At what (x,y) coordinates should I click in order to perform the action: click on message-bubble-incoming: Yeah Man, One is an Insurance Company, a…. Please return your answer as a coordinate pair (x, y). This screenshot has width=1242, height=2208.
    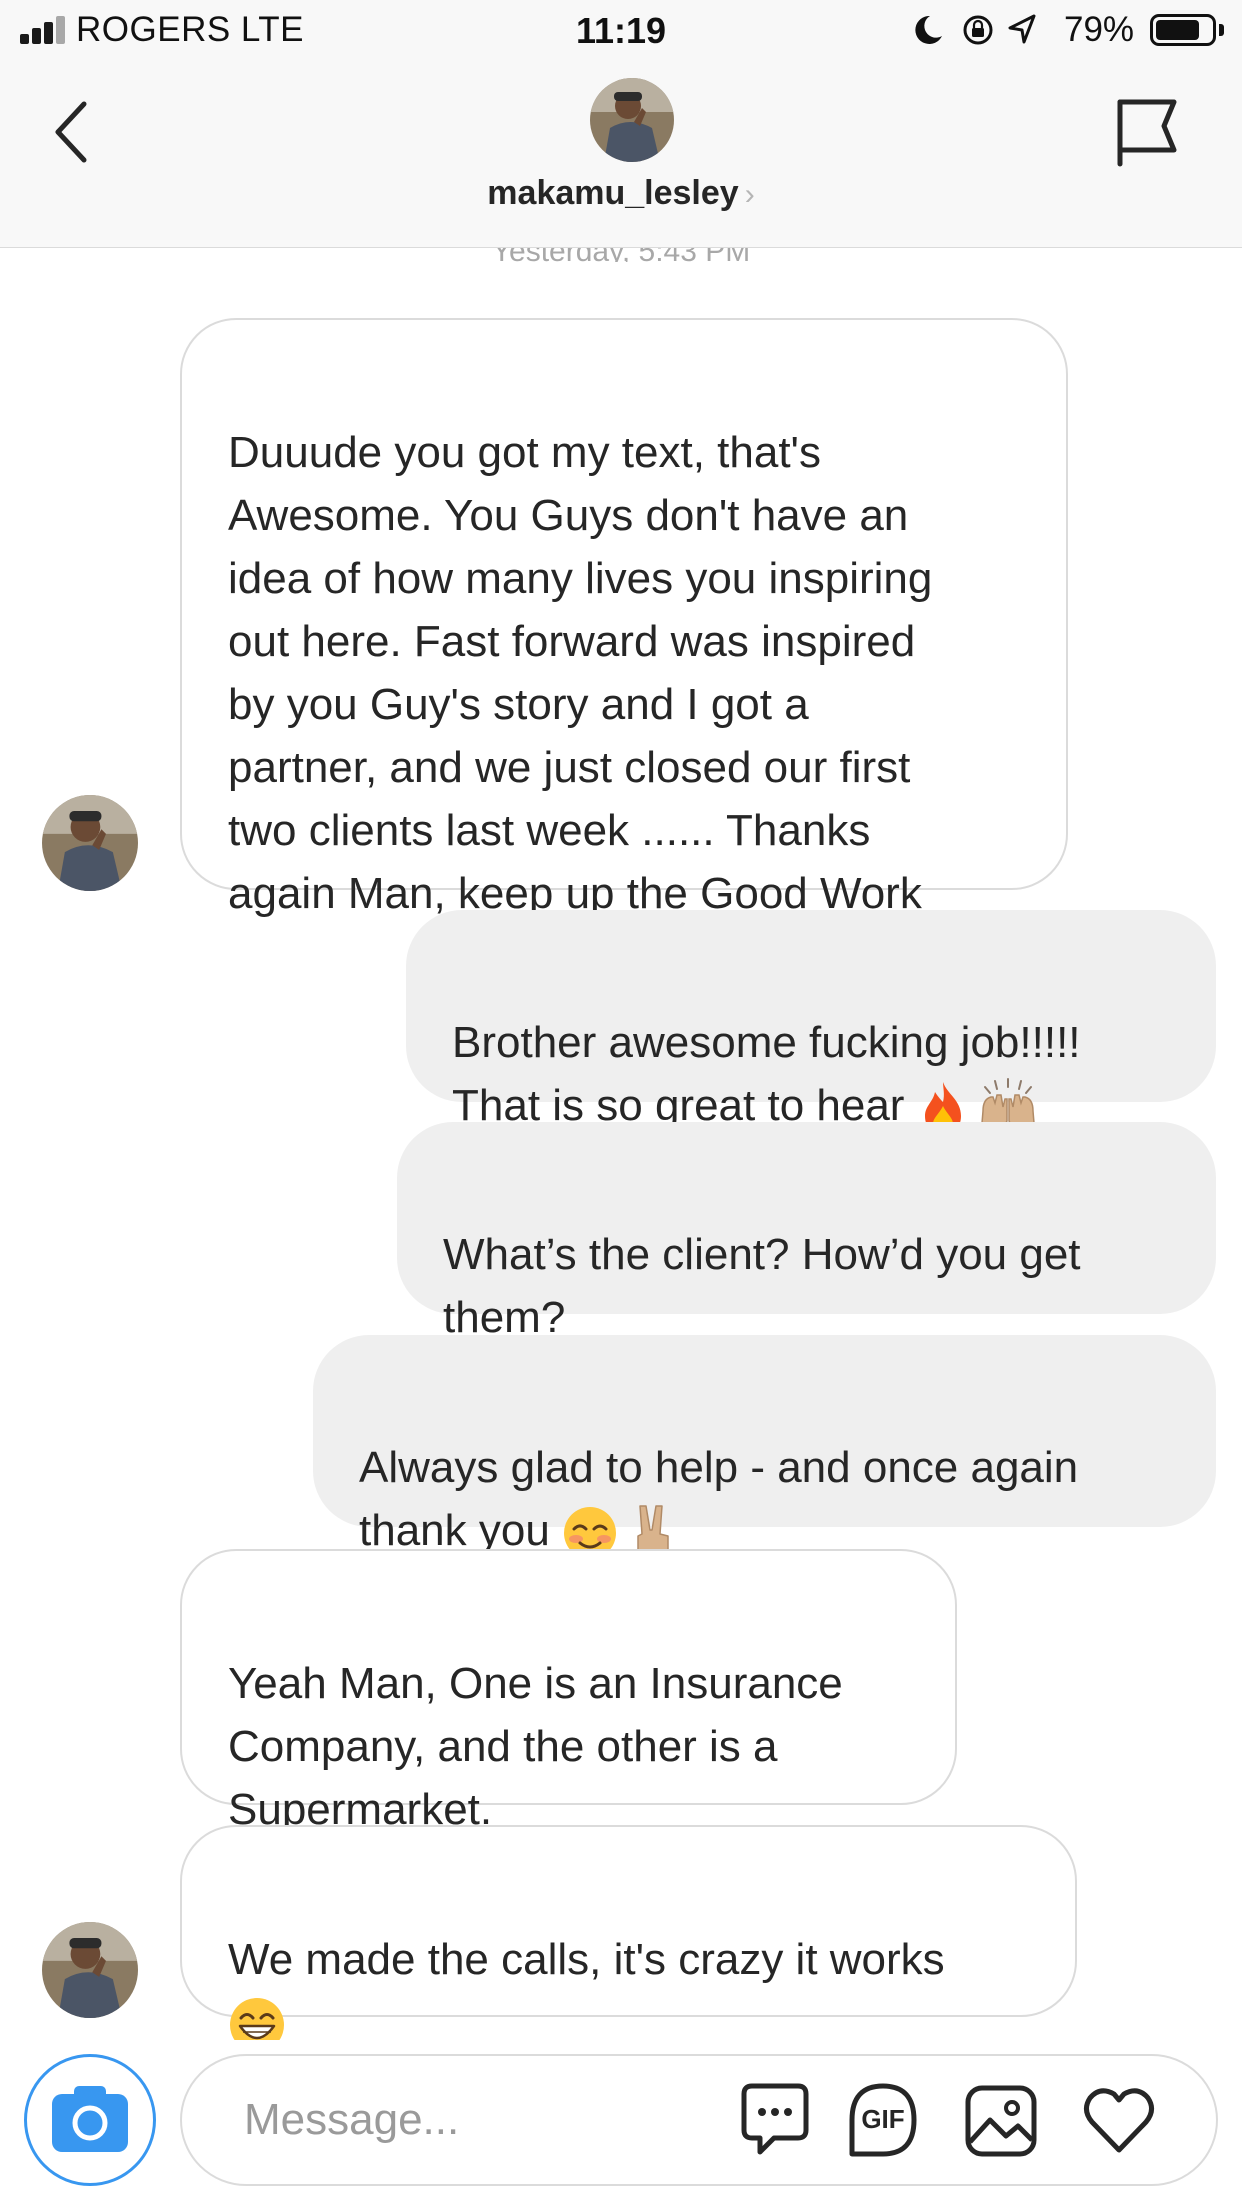
    Looking at the image, I should click on (568, 1691).